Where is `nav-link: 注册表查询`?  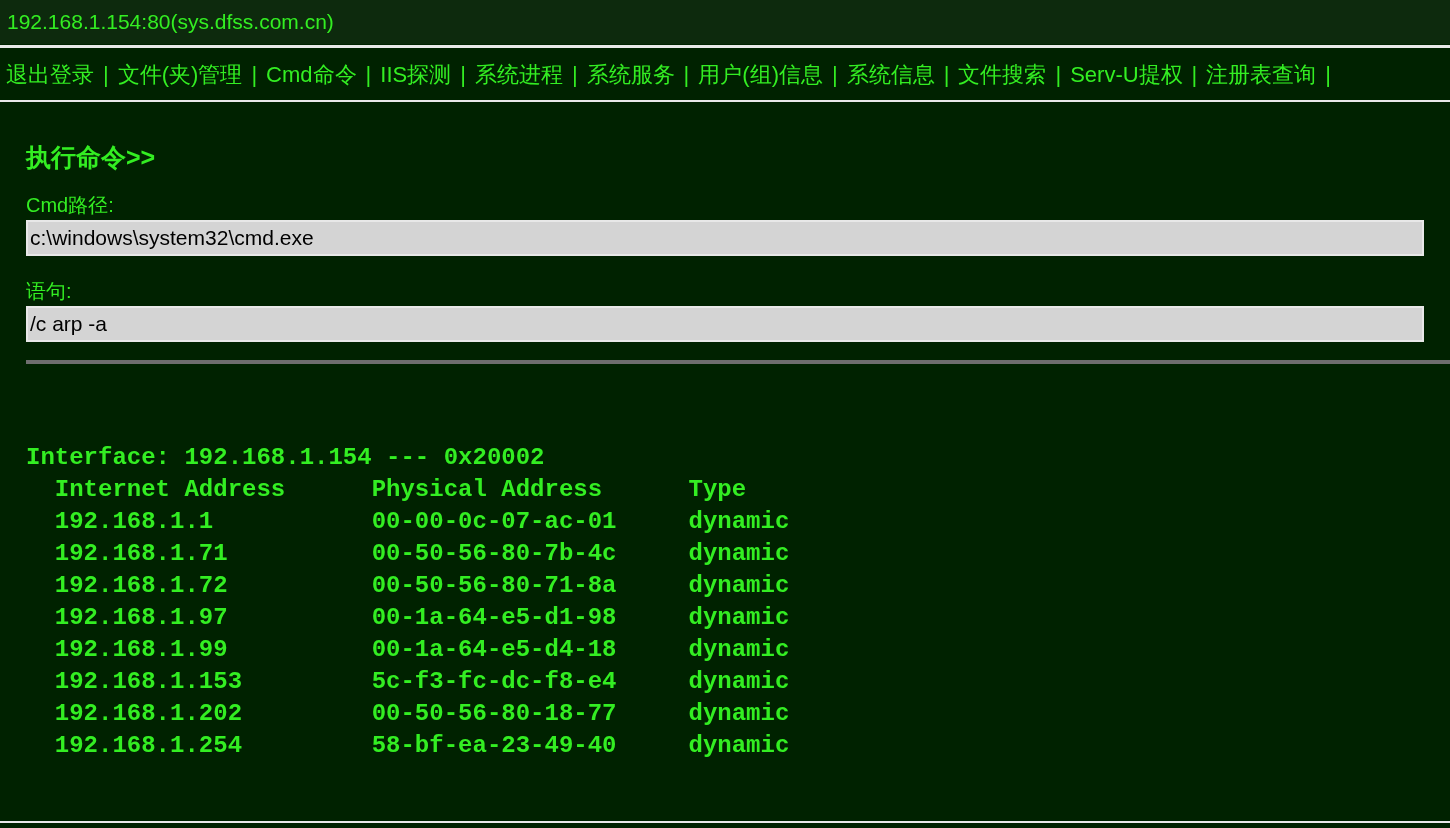
nav-link: 注册表查询 is located at coordinates (1261, 74).